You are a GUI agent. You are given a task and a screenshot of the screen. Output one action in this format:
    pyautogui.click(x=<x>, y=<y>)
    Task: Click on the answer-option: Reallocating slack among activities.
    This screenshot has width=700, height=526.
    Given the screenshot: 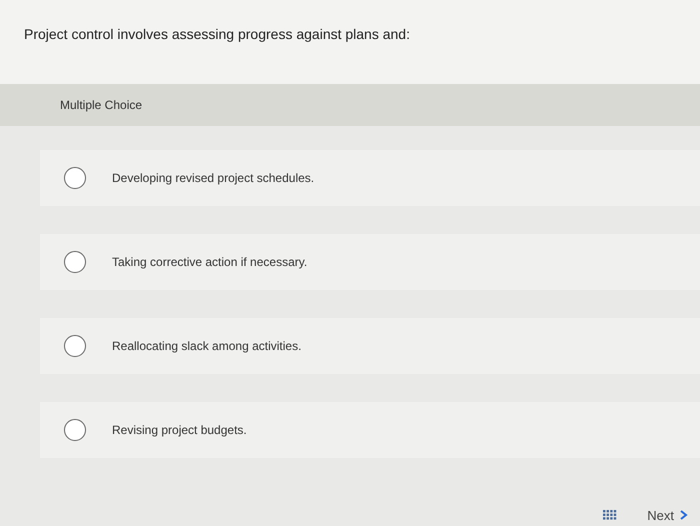 What is the action you would take?
    pyautogui.click(x=370, y=346)
    